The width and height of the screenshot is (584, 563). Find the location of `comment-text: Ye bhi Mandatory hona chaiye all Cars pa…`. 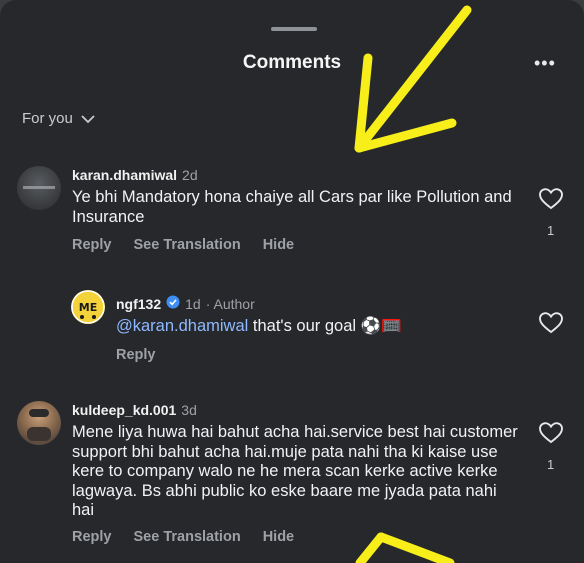

comment-text: Ye bhi Mandatory hona chaiye all Cars pa… is located at coordinates (292, 207).